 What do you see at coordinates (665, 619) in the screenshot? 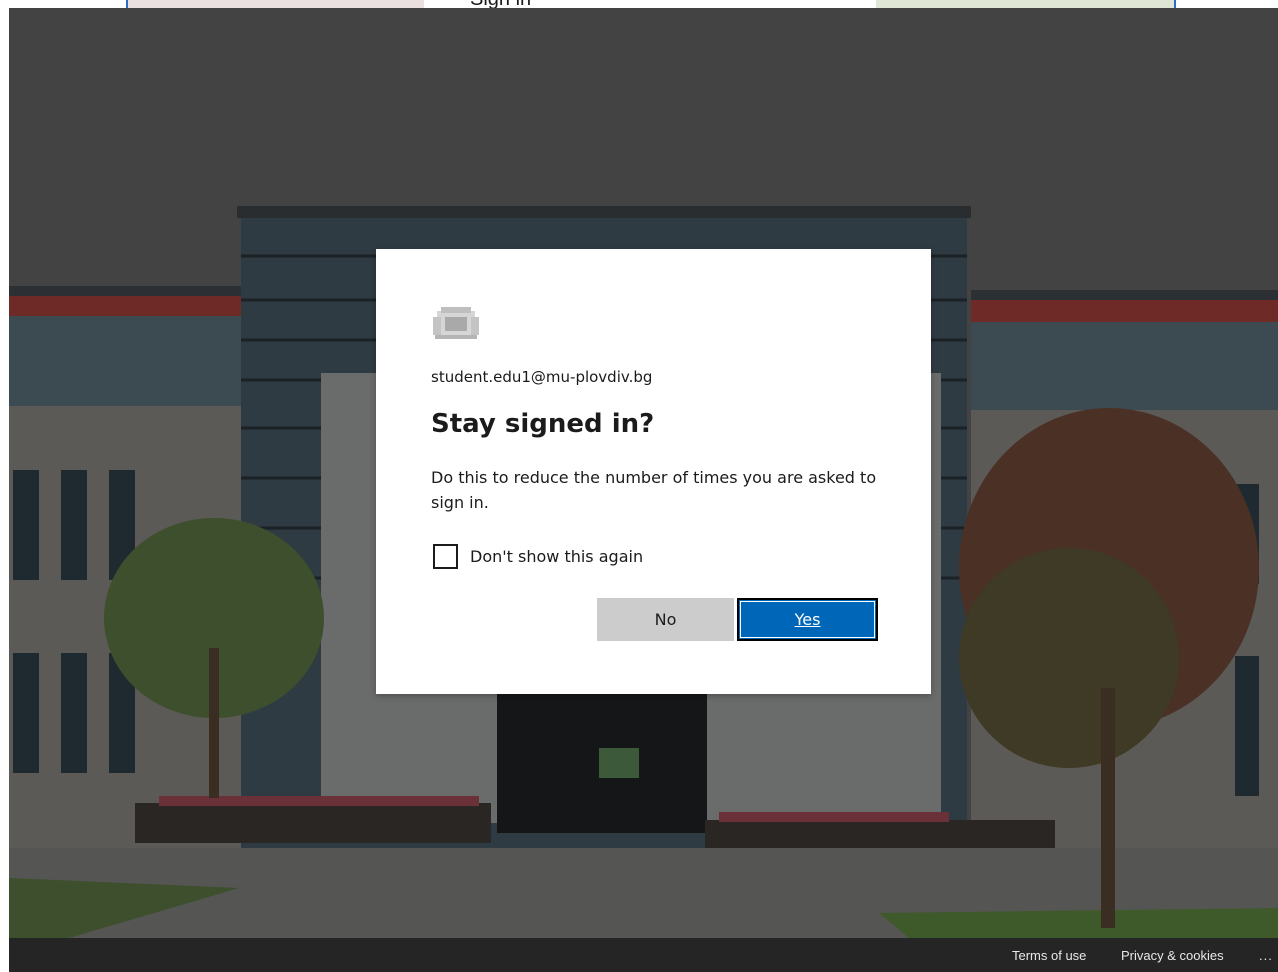
I see `no-button: No` at bounding box center [665, 619].